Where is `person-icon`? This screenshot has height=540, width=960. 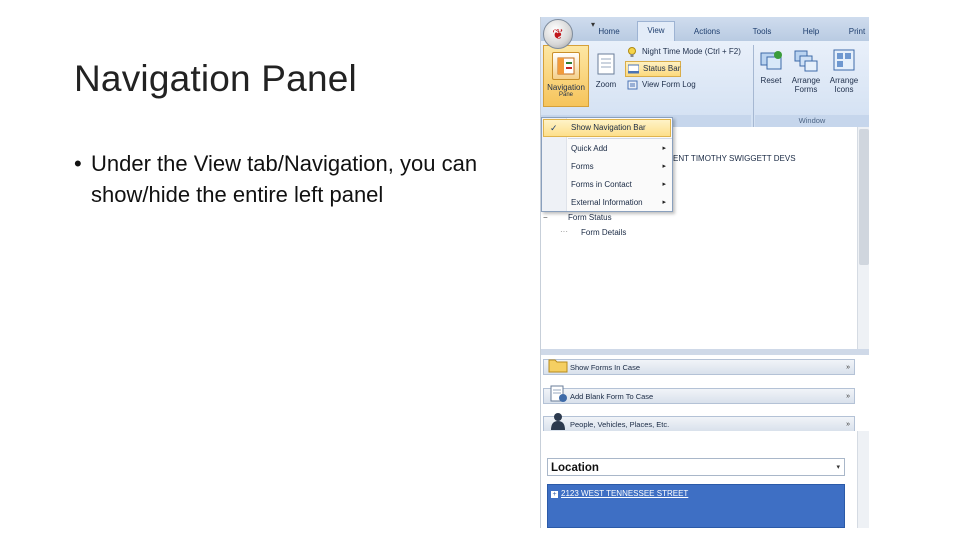 person-icon is located at coordinates (558, 421).